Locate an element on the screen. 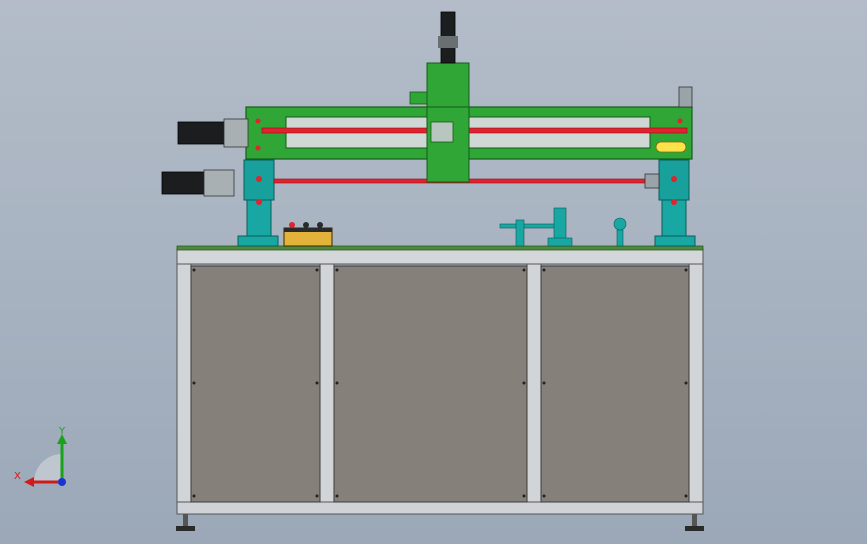 Image resolution: width=867 pixels, height=544 pixels. z-axis-point is located at coordinates (62, 482).